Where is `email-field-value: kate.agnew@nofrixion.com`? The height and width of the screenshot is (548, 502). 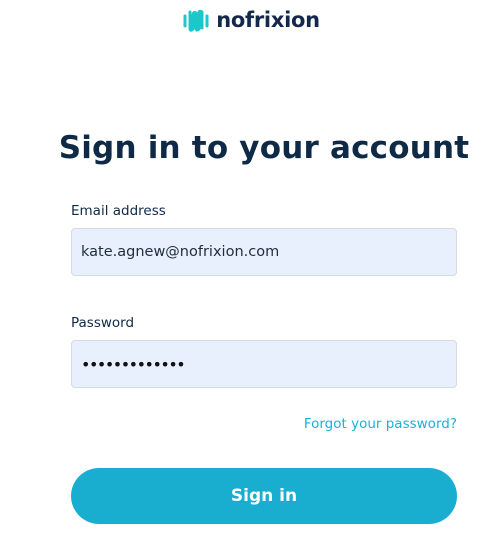 email-field-value: kate.agnew@nofrixion.com is located at coordinates (180, 252).